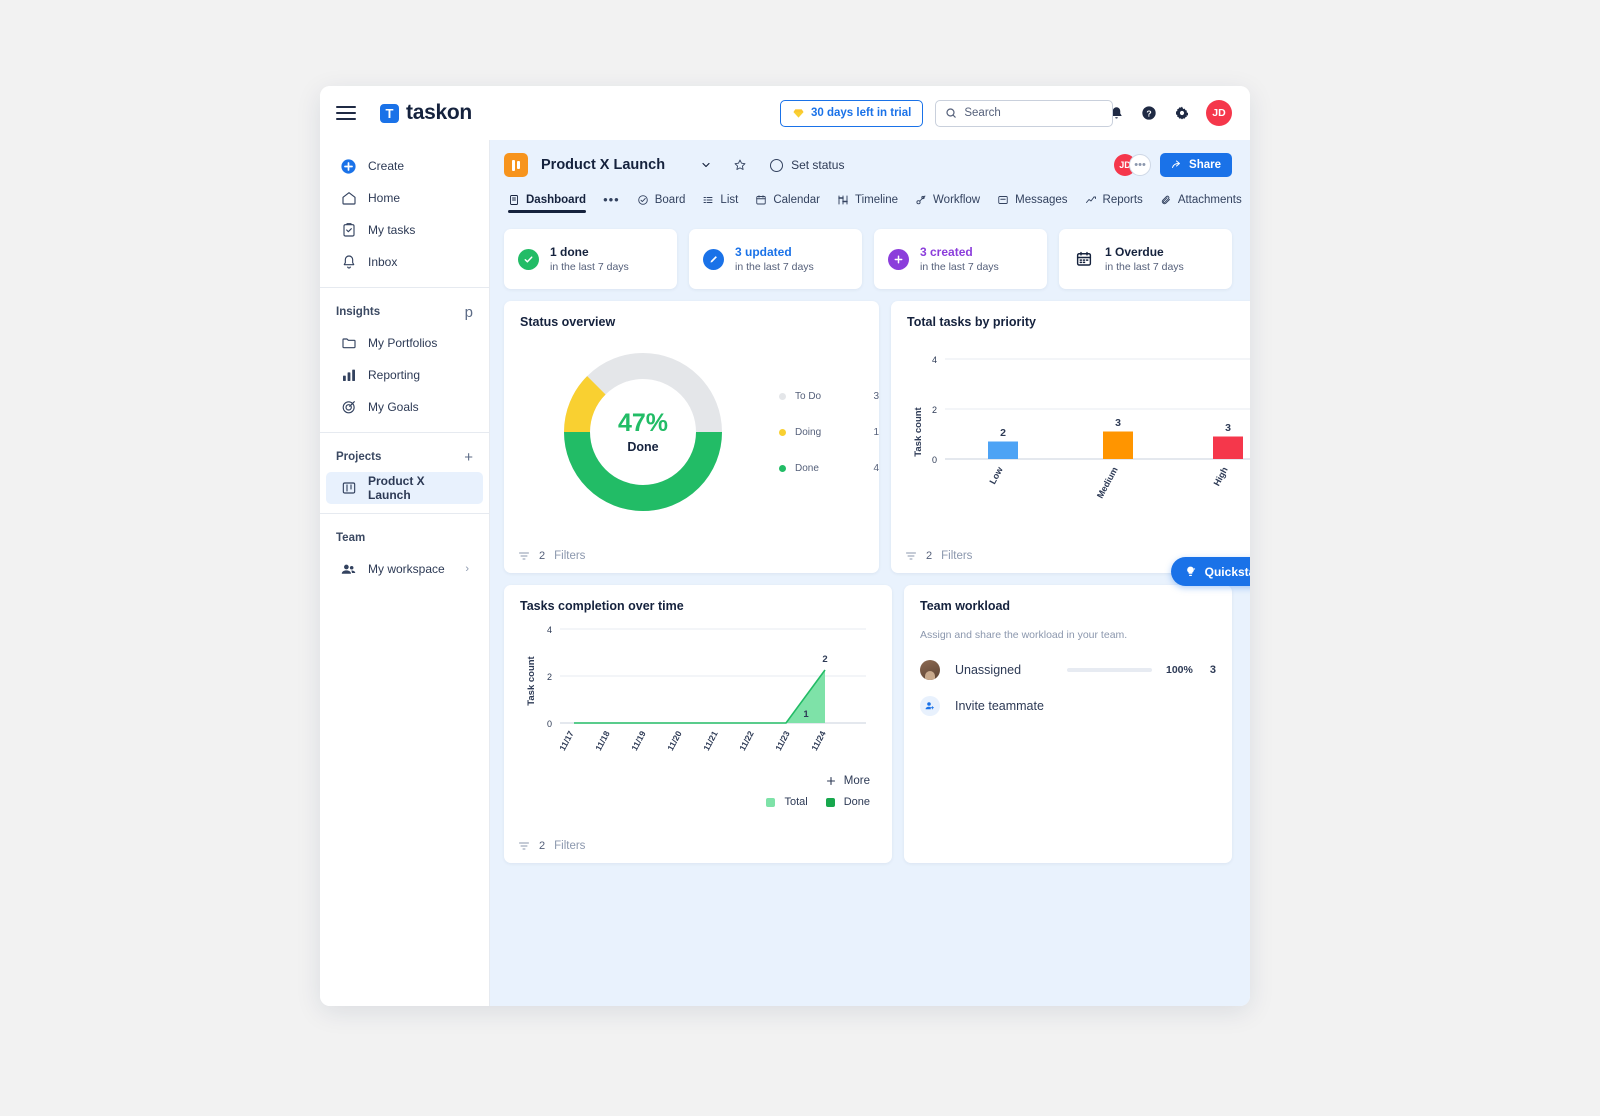 This screenshot has width=1600, height=1116. I want to click on stat-subtitle: in the last 7 days, so click(589, 267).